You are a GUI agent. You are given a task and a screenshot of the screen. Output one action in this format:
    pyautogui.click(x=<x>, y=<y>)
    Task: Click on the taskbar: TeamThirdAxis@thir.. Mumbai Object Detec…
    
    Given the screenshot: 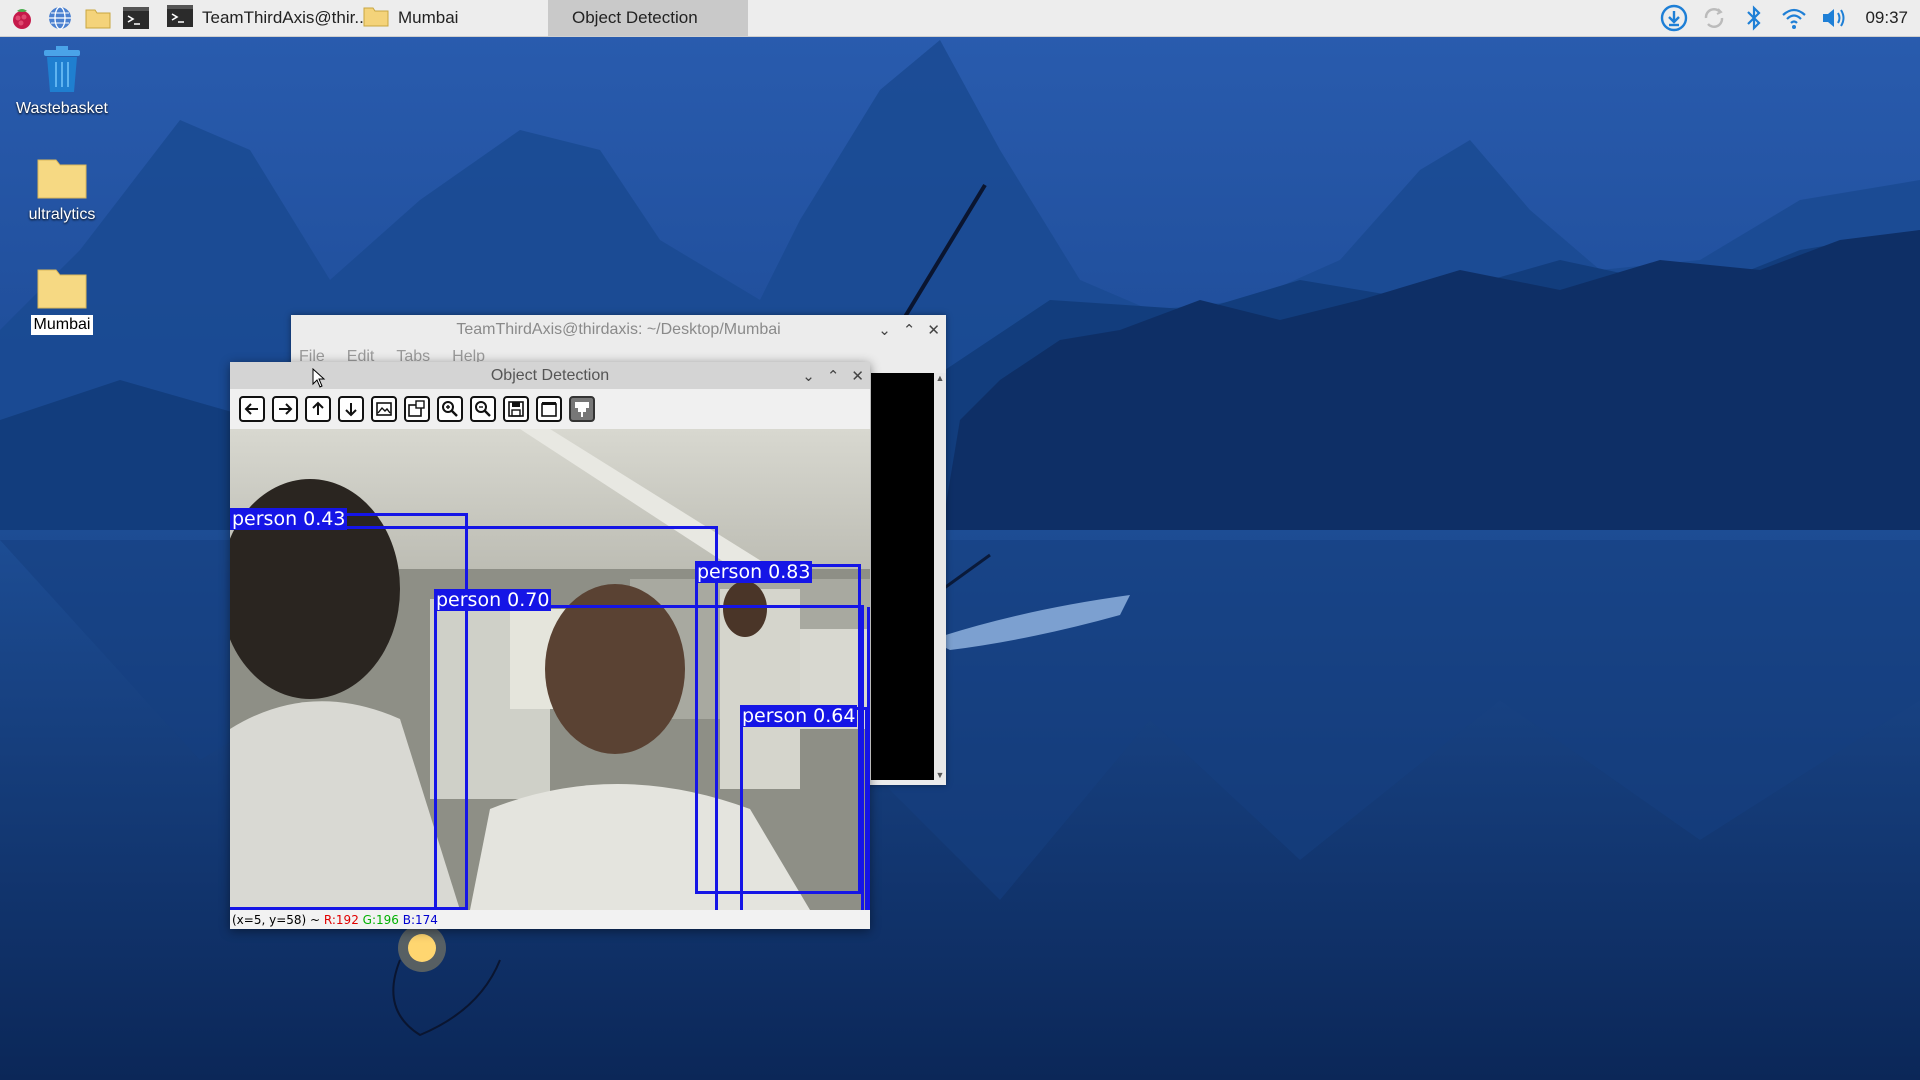 What is the action you would take?
    pyautogui.click(x=960, y=18)
    